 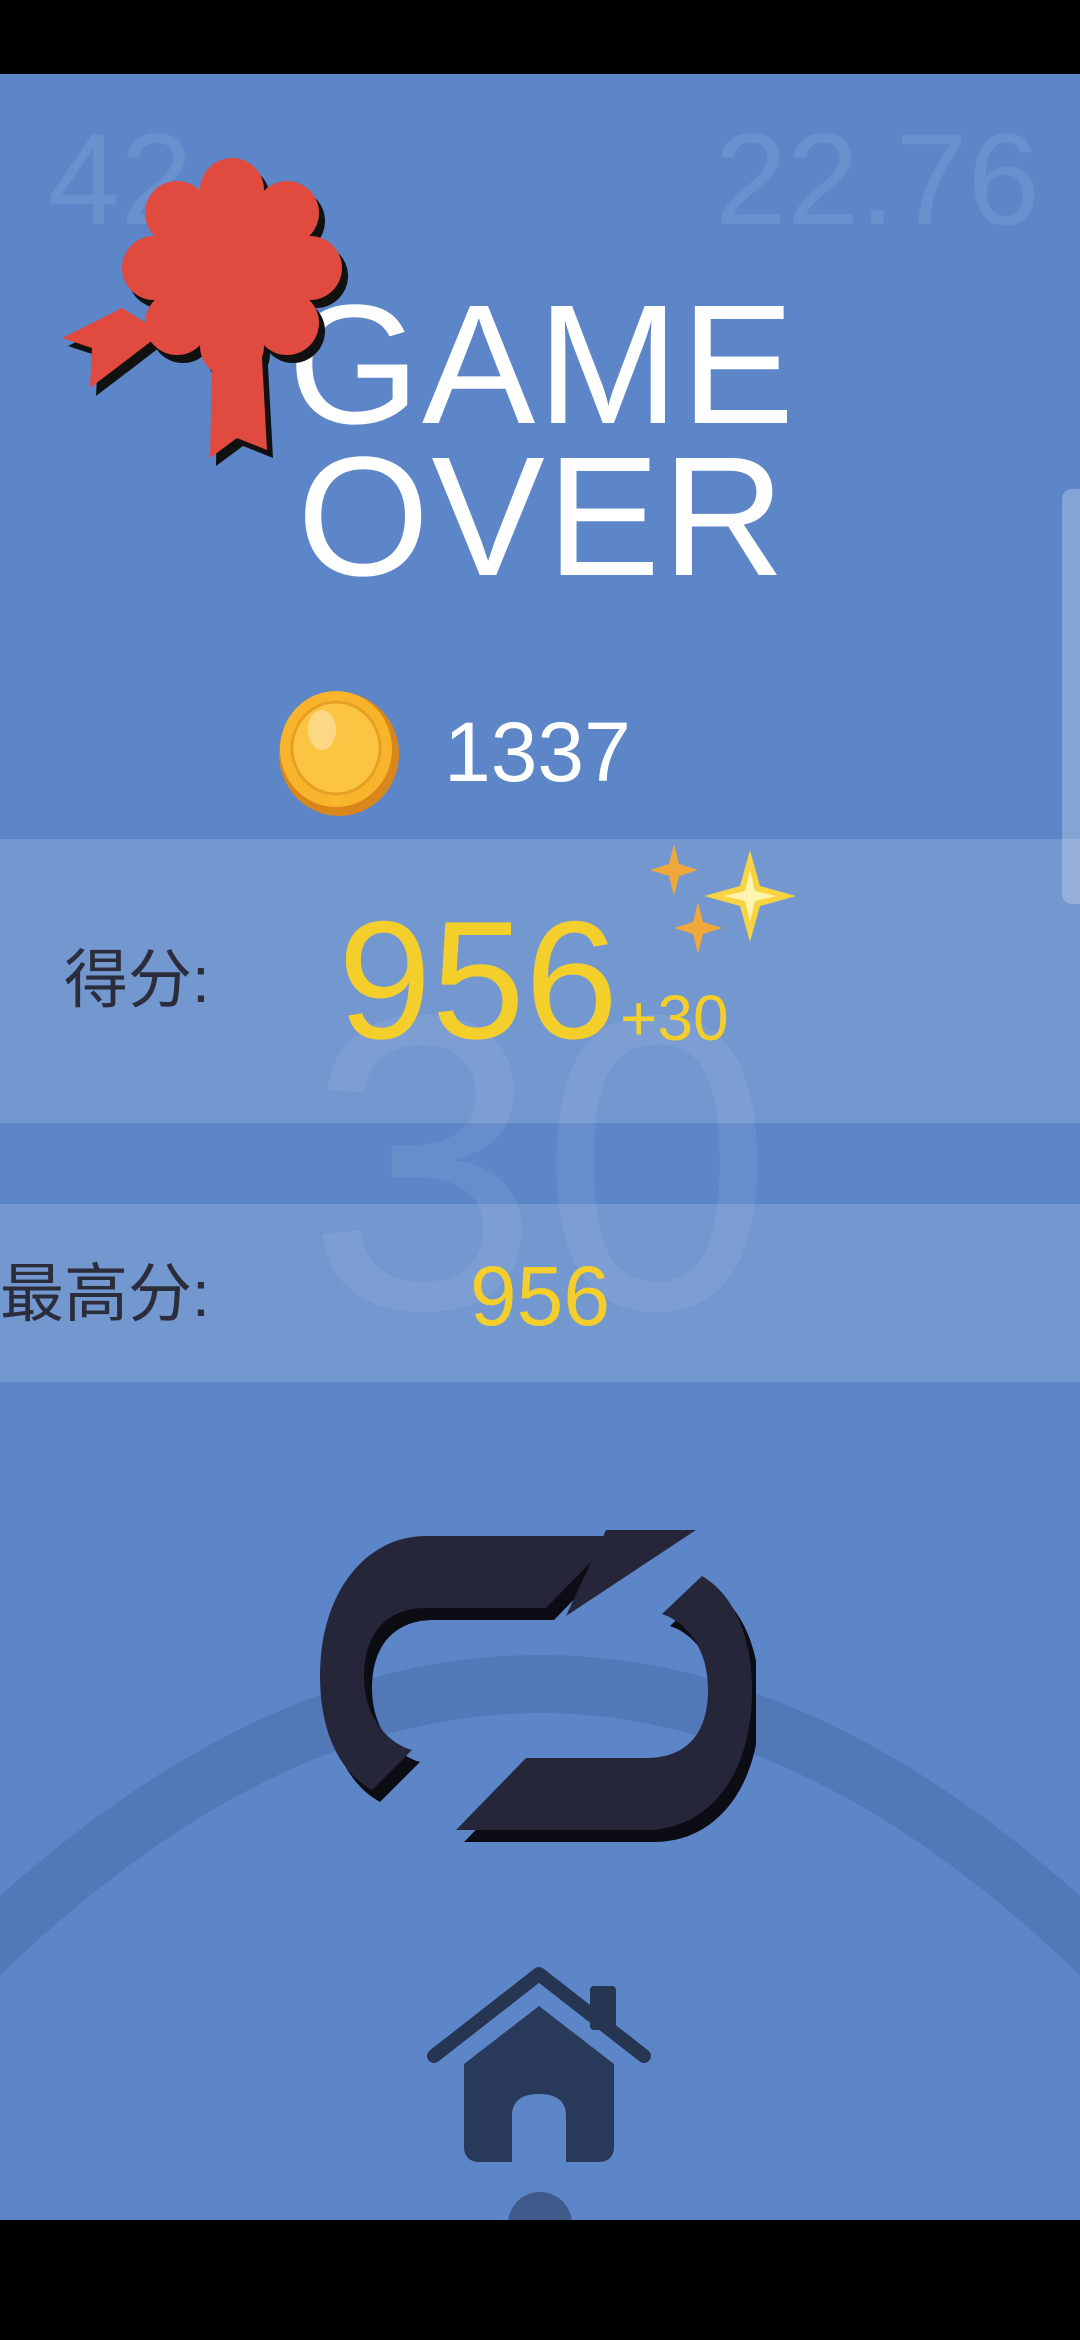 What do you see at coordinates (540, 37) in the screenshot?
I see `status-bar` at bounding box center [540, 37].